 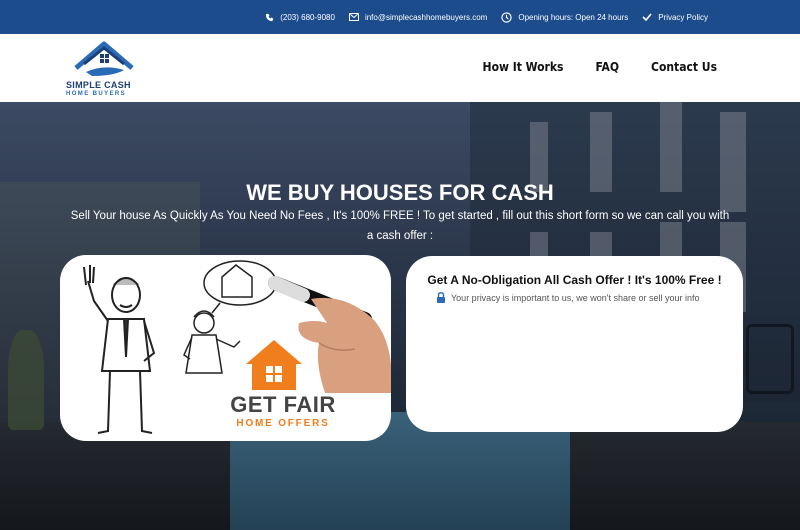 I want to click on email-contact: info@simplecashhomebuyers.com, so click(x=418, y=17).